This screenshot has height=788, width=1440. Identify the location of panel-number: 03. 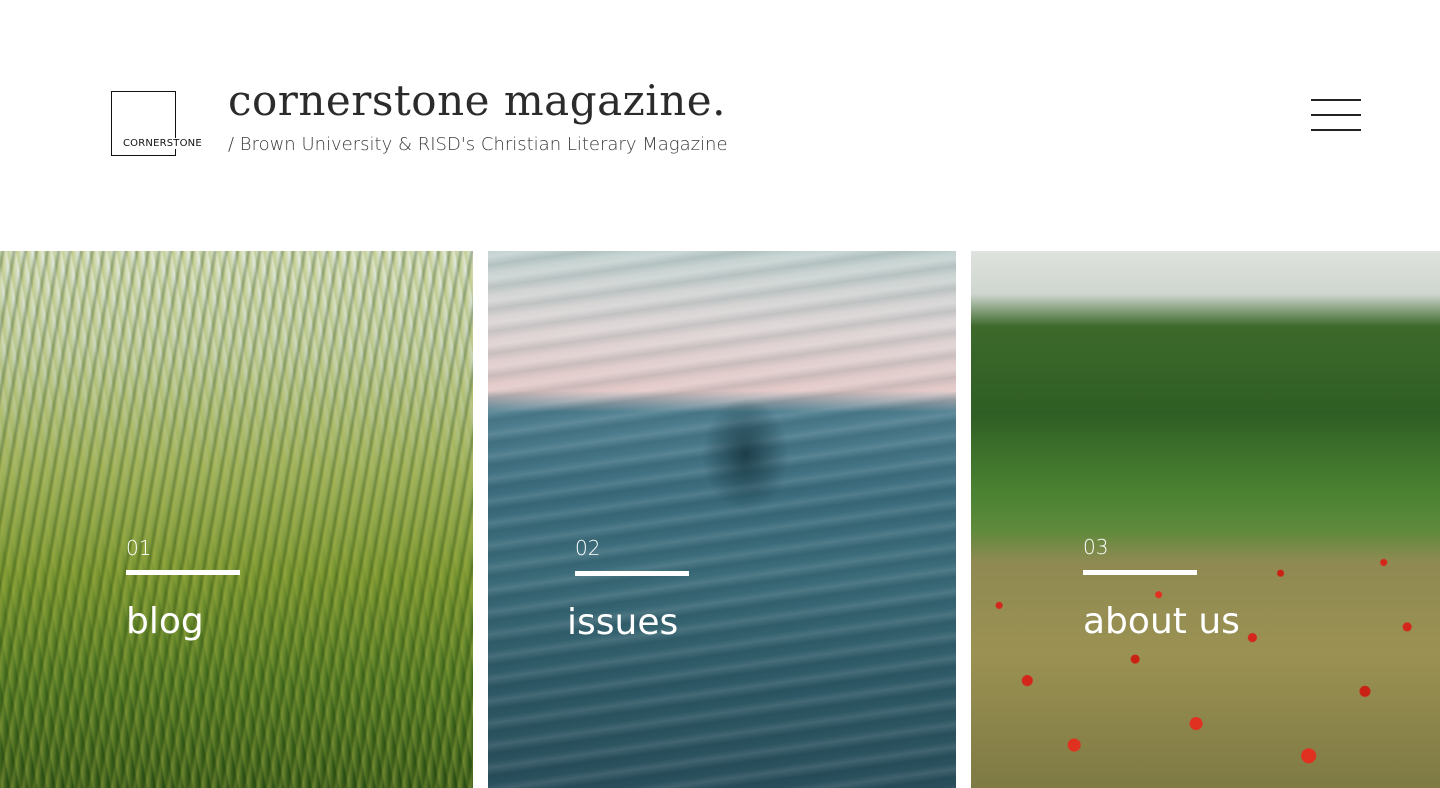
(1096, 547).